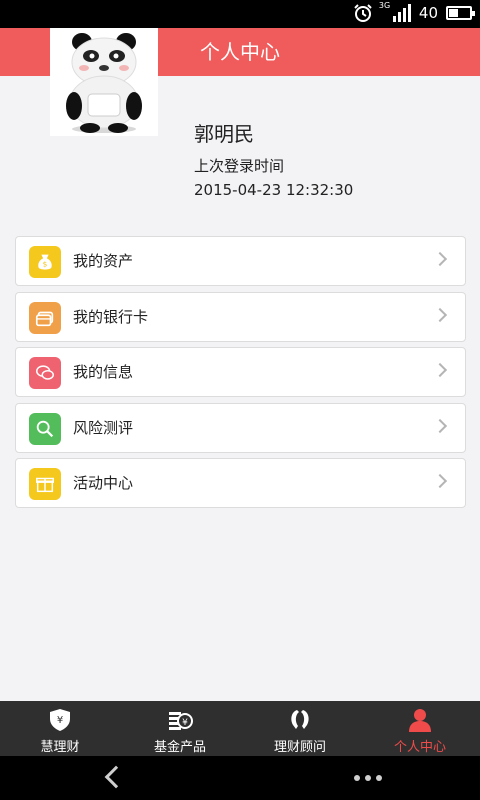 The image size is (480, 800). Describe the element at coordinates (111, 316) in the screenshot. I see `menu-item-label: 我的银行卡` at that location.